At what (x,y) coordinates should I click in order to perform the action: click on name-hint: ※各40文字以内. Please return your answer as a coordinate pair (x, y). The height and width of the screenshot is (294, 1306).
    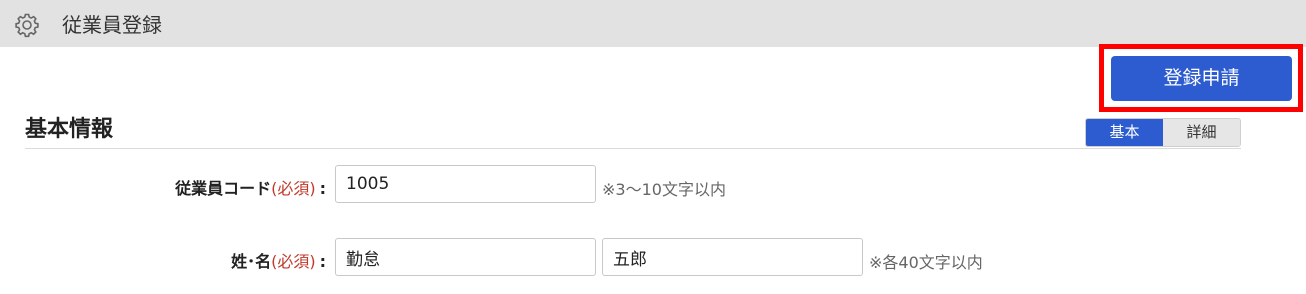
    Looking at the image, I should click on (926, 262).